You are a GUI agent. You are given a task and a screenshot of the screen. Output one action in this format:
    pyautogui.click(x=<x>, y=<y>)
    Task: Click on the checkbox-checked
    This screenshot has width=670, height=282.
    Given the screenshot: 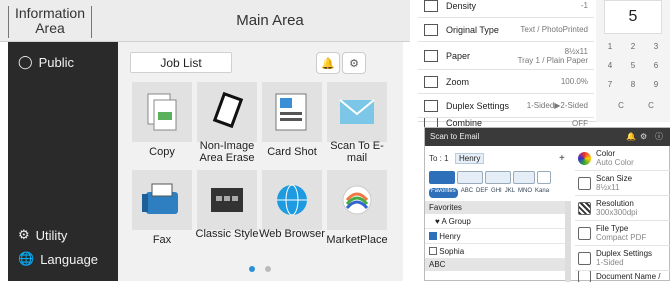 What is the action you would take?
    pyautogui.click(x=433, y=236)
    